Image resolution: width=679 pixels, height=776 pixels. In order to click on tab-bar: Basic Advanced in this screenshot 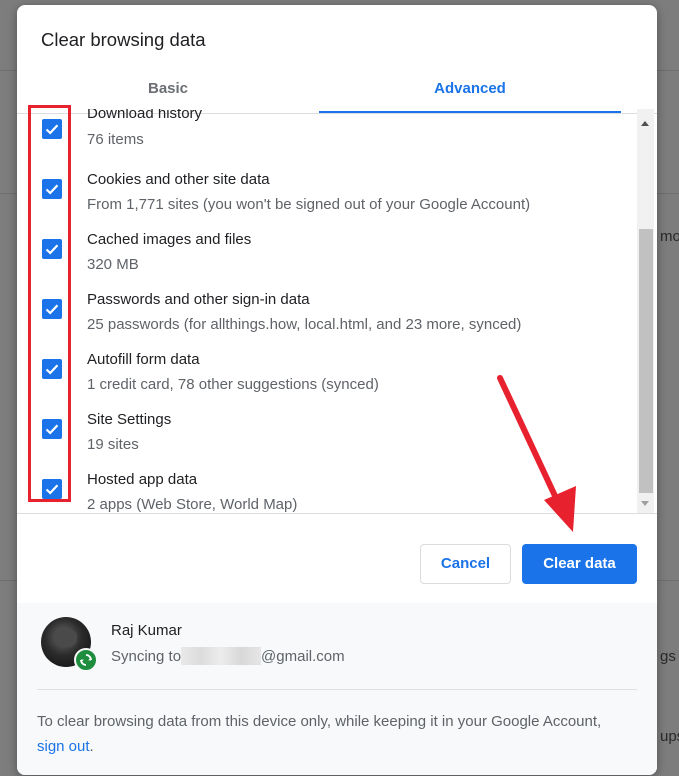, I will do `click(337, 90)`.